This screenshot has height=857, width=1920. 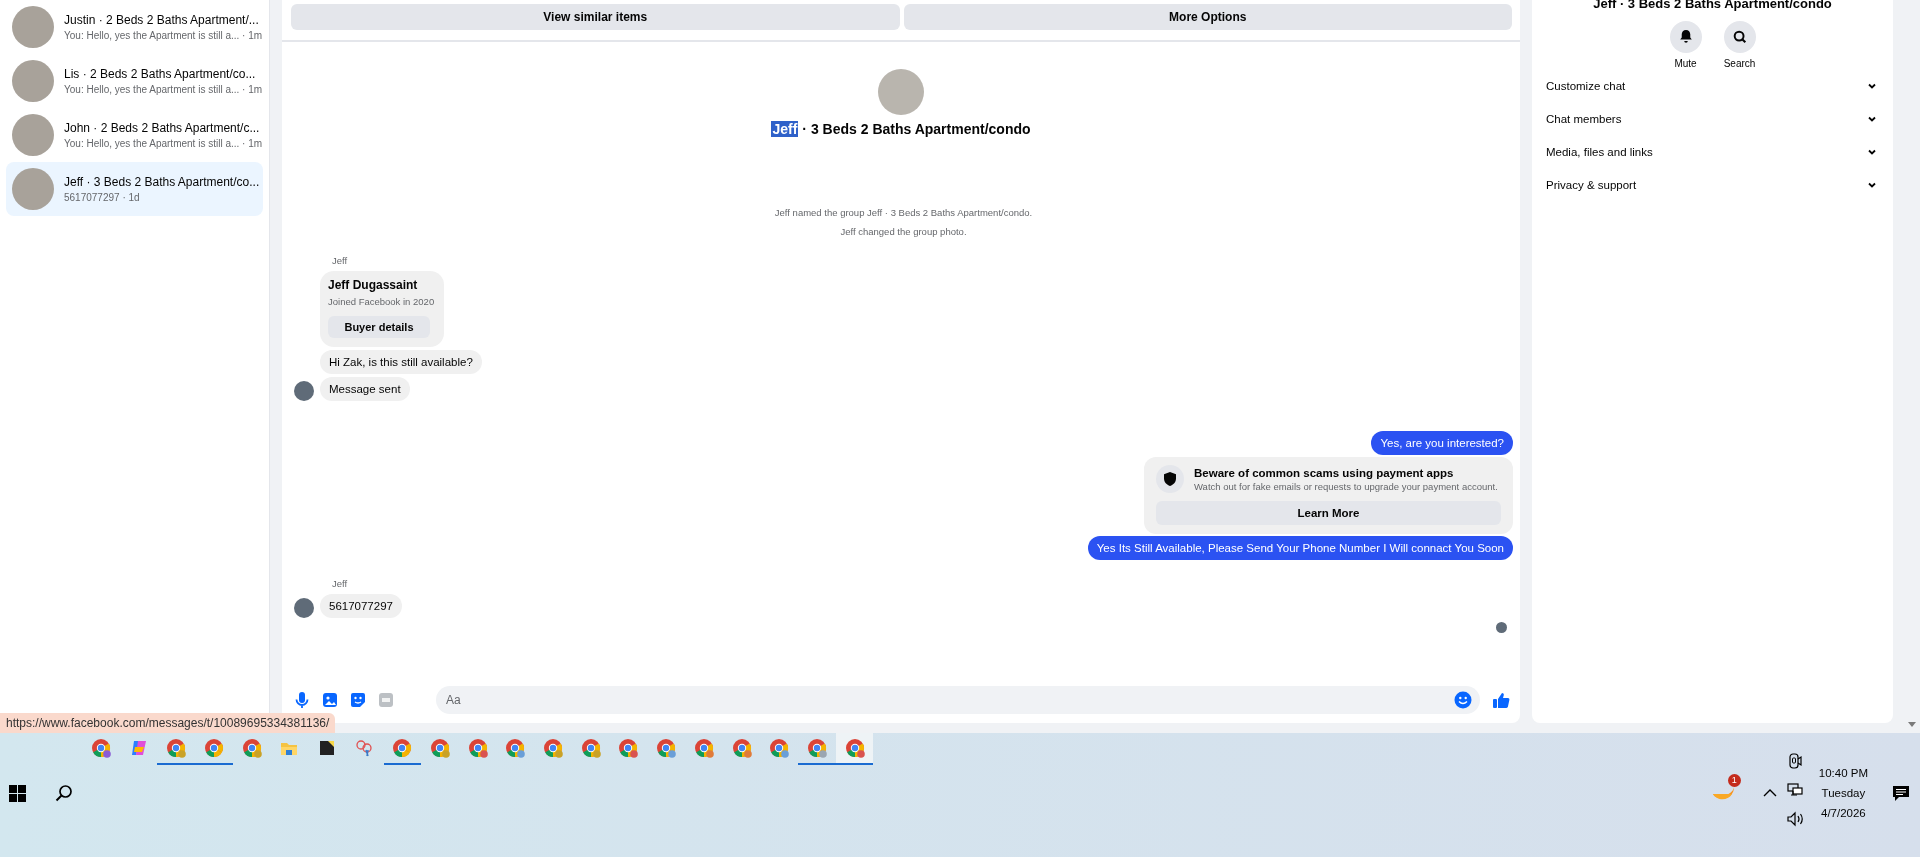 What do you see at coordinates (916, 129) in the screenshot?
I see `chat-title: · 3 Beds 2 Baths Apartment/condo` at bounding box center [916, 129].